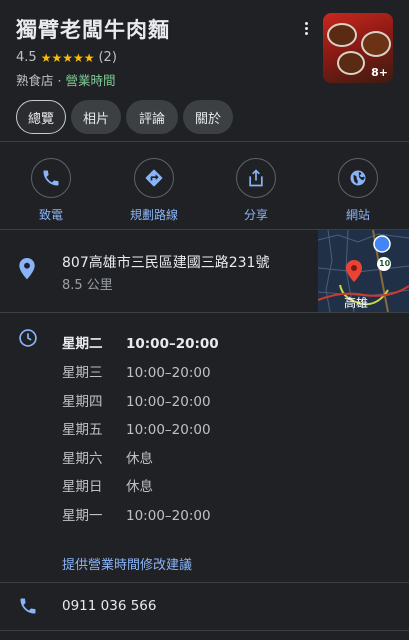 This screenshot has height=640, width=409. What do you see at coordinates (204, 46) in the screenshot?
I see `place-header: 獨臂老闆牛肉麵 4.5 ★★★★★ (2) 熟食店 · 營業時間 8+` at bounding box center [204, 46].